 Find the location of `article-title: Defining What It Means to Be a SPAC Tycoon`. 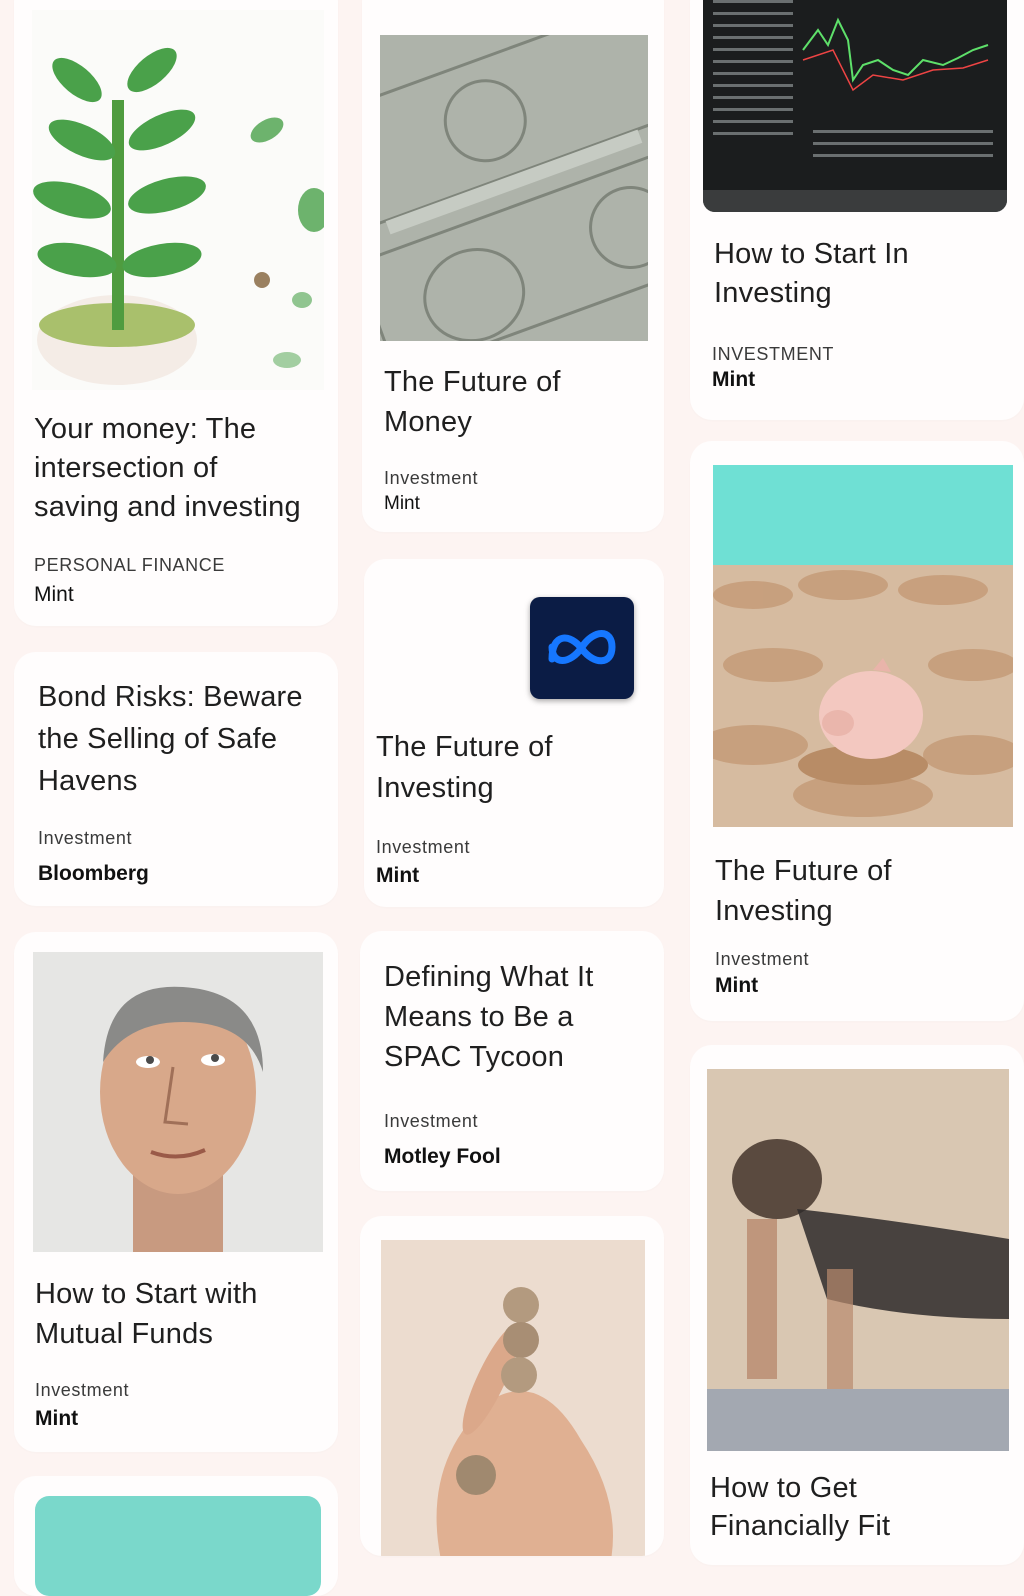

article-title: Defining What It Means to Be a SPAC Tycoon is located at coordinates (489, 1017).